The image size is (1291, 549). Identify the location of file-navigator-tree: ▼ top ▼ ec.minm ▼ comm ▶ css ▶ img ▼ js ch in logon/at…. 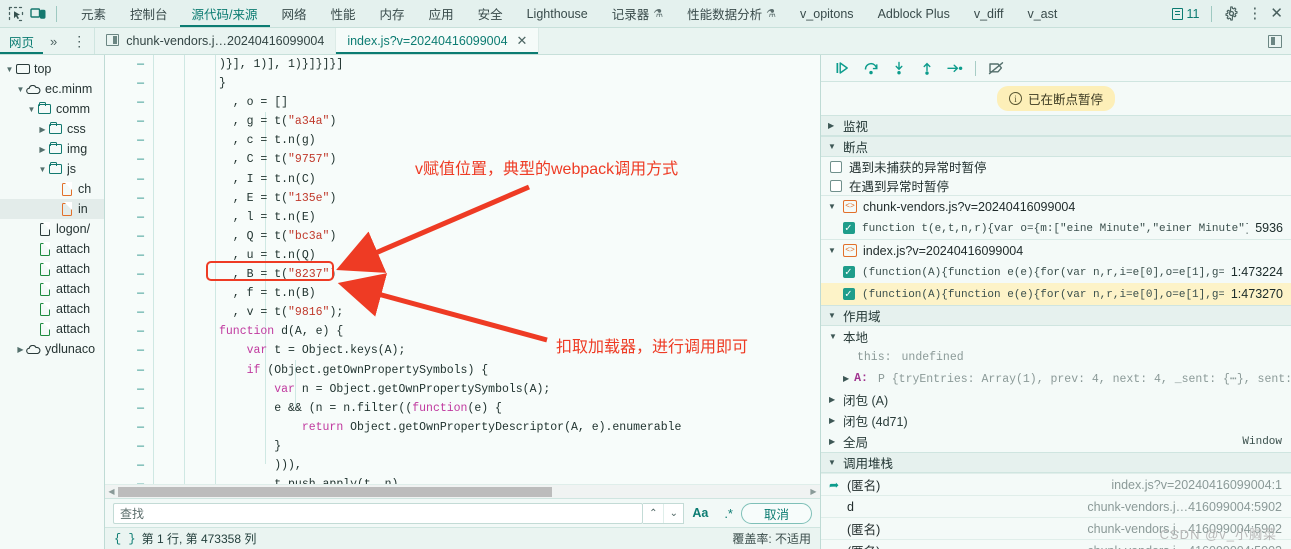
(52, 302).